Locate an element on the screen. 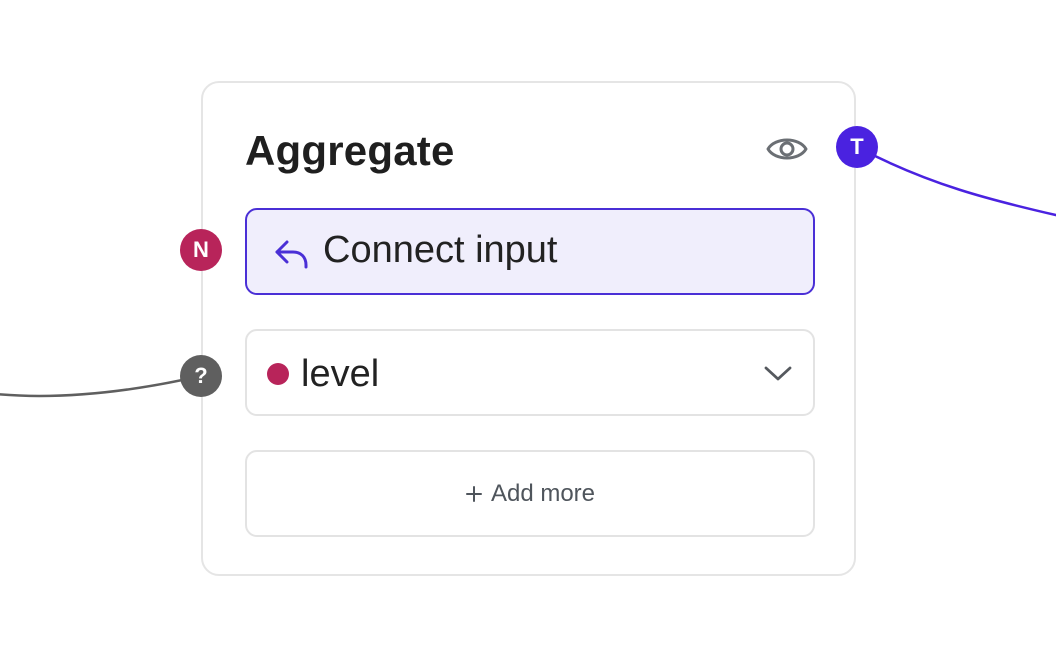 Image resolution: width=1056 pixels, height=654 pixels. input-type-letter: N is located at coordinates (201, 249).